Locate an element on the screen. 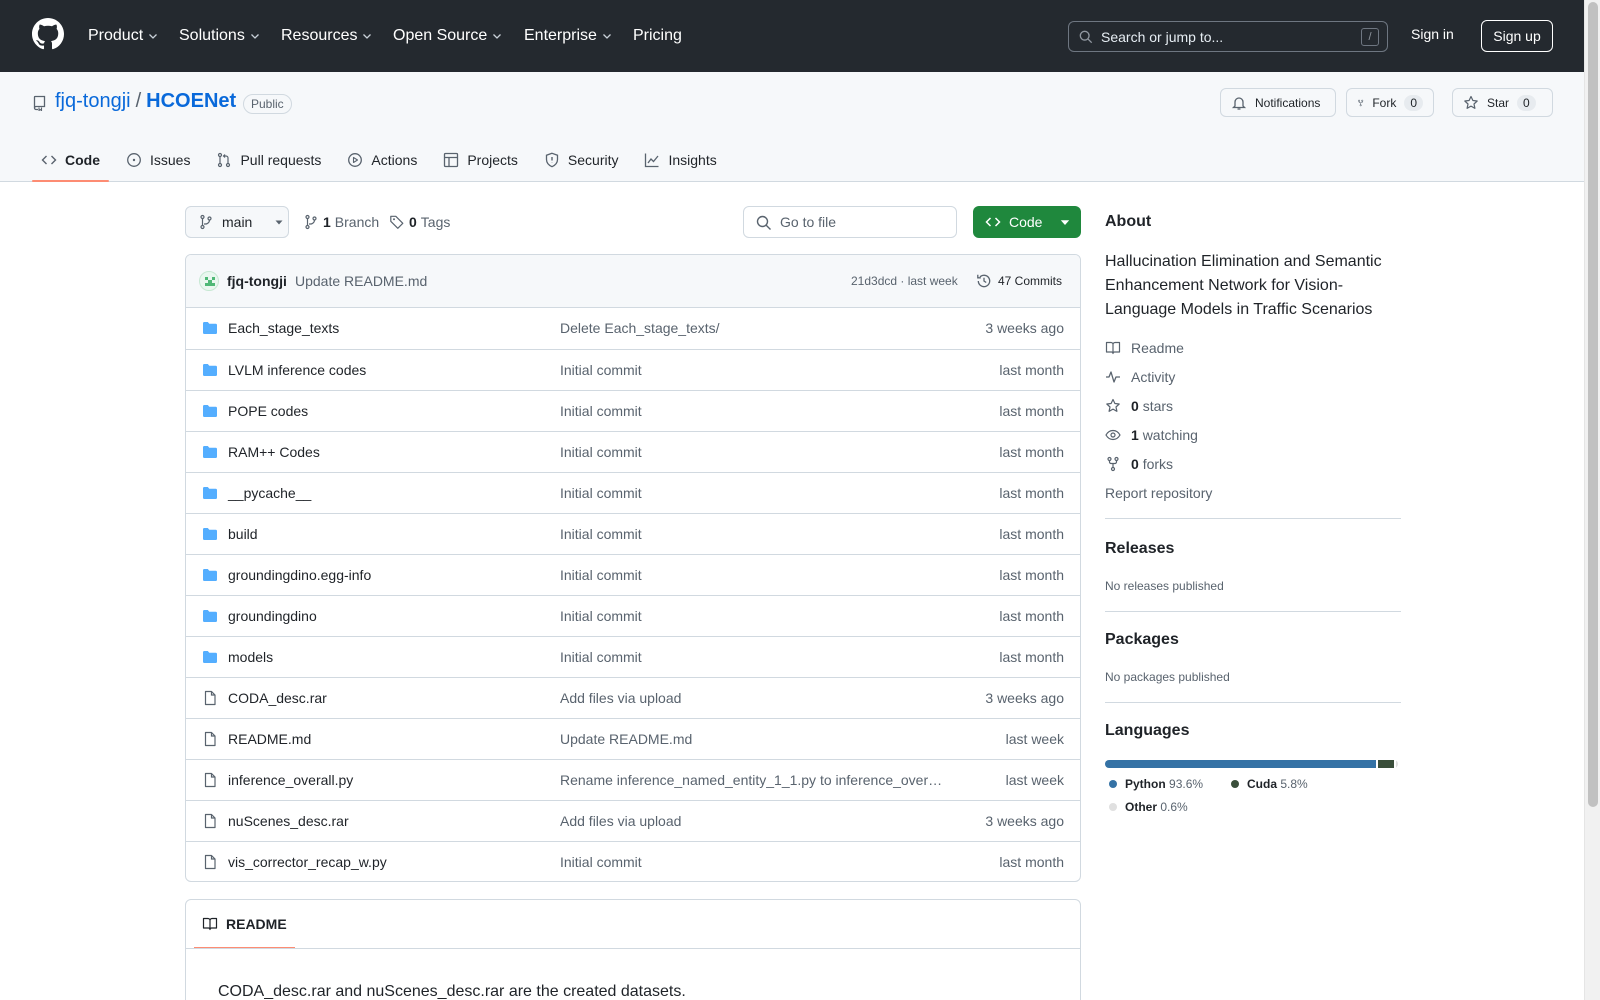  fork-icon is located at coordinates (1113, 464).